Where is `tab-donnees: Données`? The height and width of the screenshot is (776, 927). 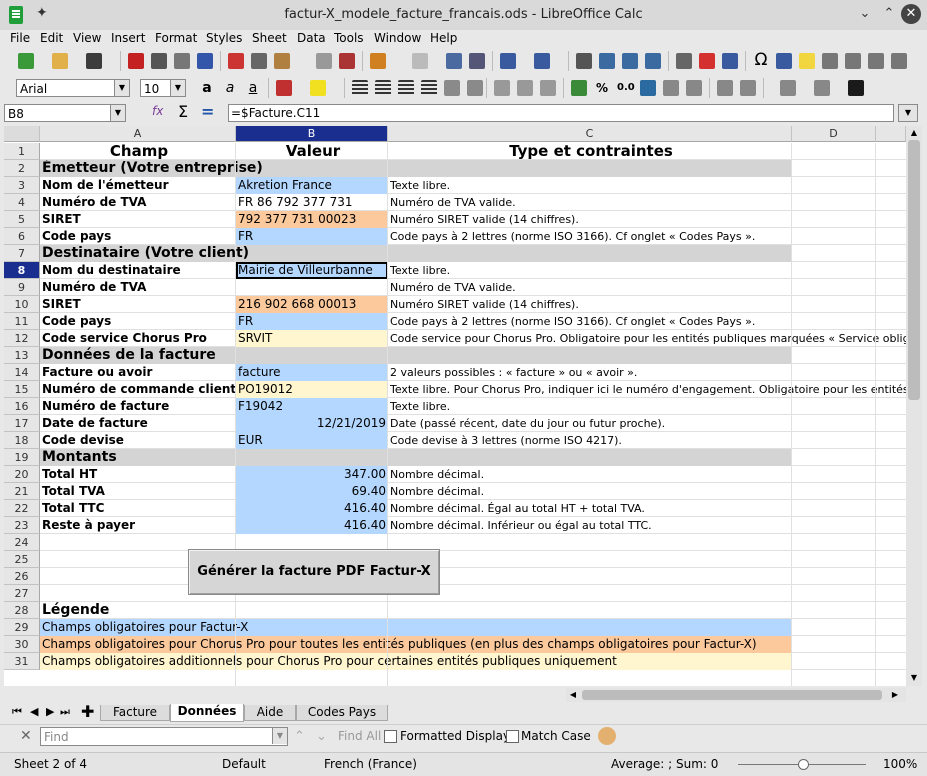
tab-donnees: Données is located at coordinates (207, 713).